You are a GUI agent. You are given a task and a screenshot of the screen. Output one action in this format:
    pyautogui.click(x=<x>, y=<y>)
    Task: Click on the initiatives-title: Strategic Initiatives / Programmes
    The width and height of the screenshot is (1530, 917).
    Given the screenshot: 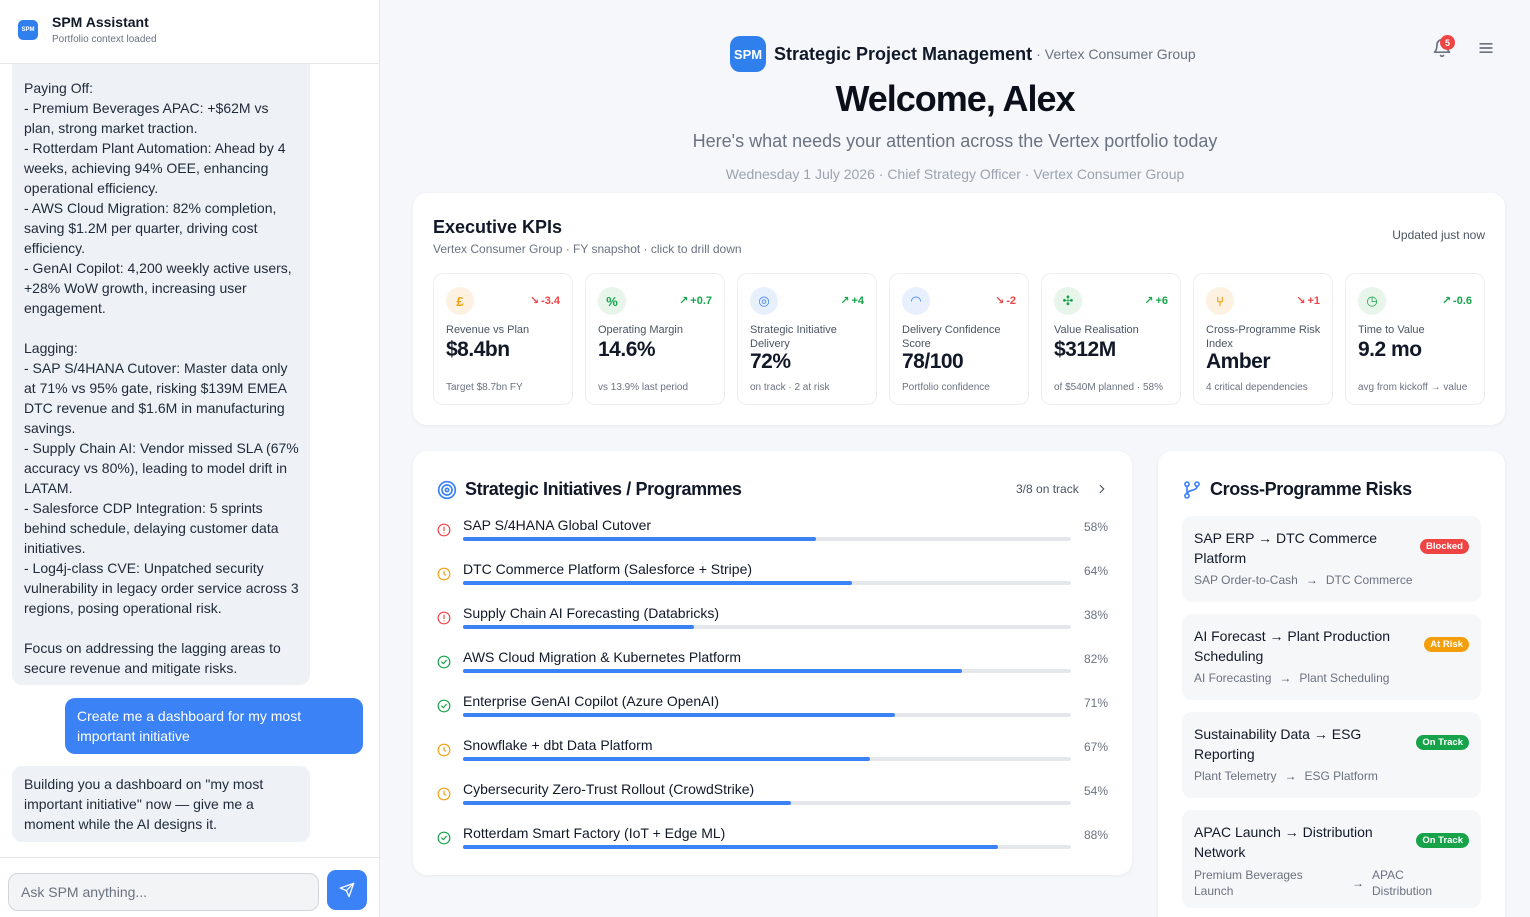 What is the action you would take?
    pyautogui.click(x=603, y=489)
    